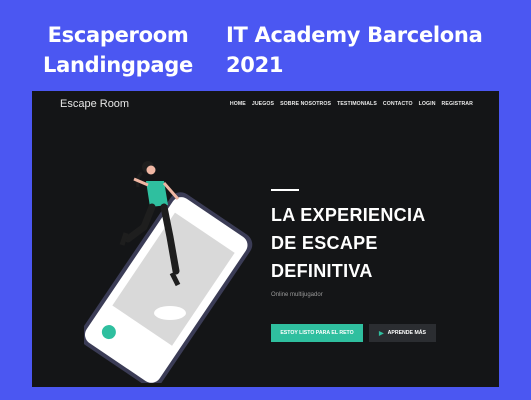  I want to click on headline-line-1: LA EXPERIENCIA, so click(348, 215).